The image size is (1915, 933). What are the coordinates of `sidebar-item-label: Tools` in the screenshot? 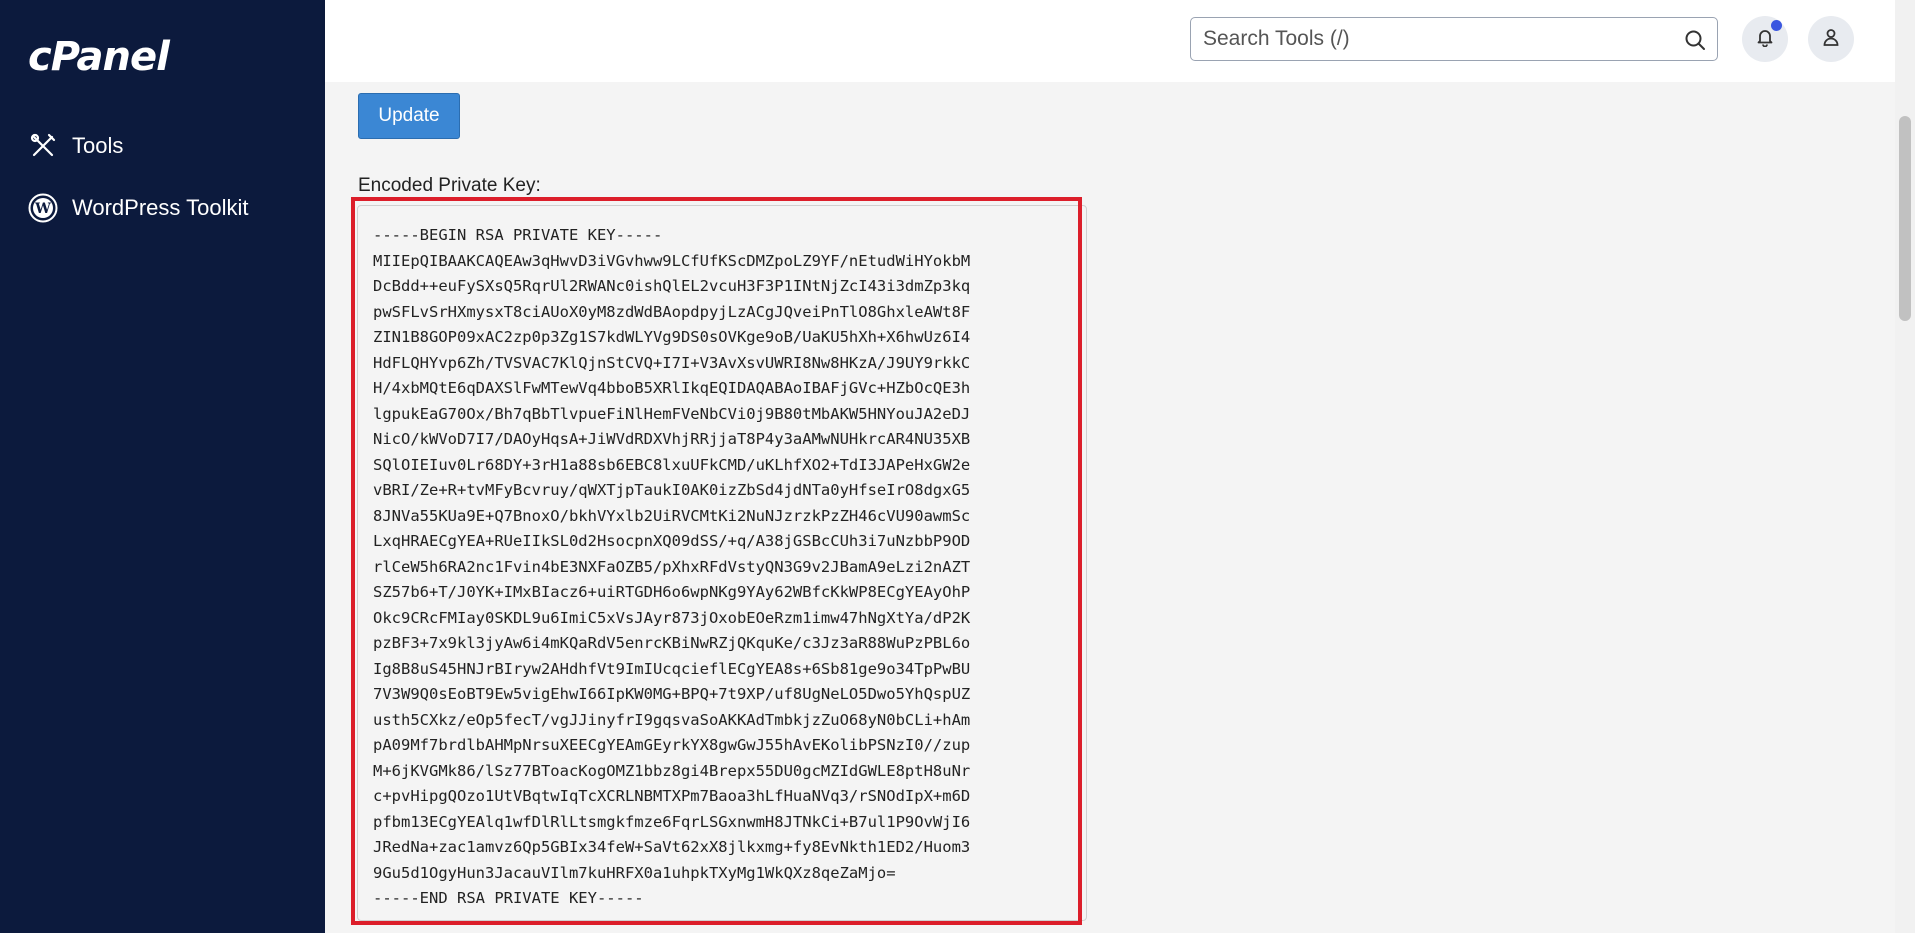 It's located at (98, 145).